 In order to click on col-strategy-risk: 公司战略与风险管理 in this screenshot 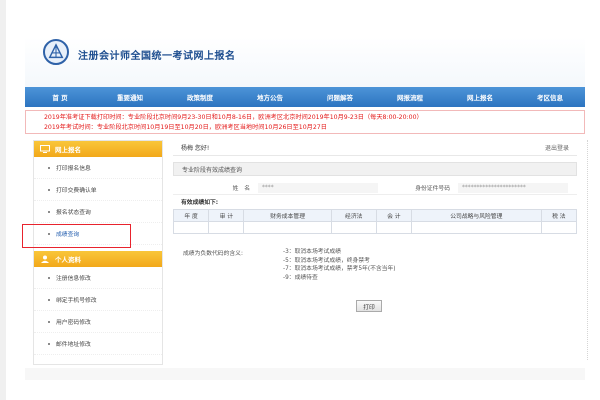, I will do `click(476, 215)`.